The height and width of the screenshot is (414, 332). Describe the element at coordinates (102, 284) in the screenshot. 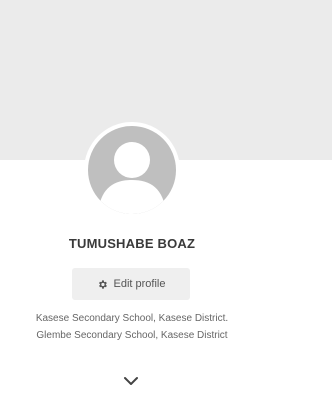

I see `gear-icon` at that location.